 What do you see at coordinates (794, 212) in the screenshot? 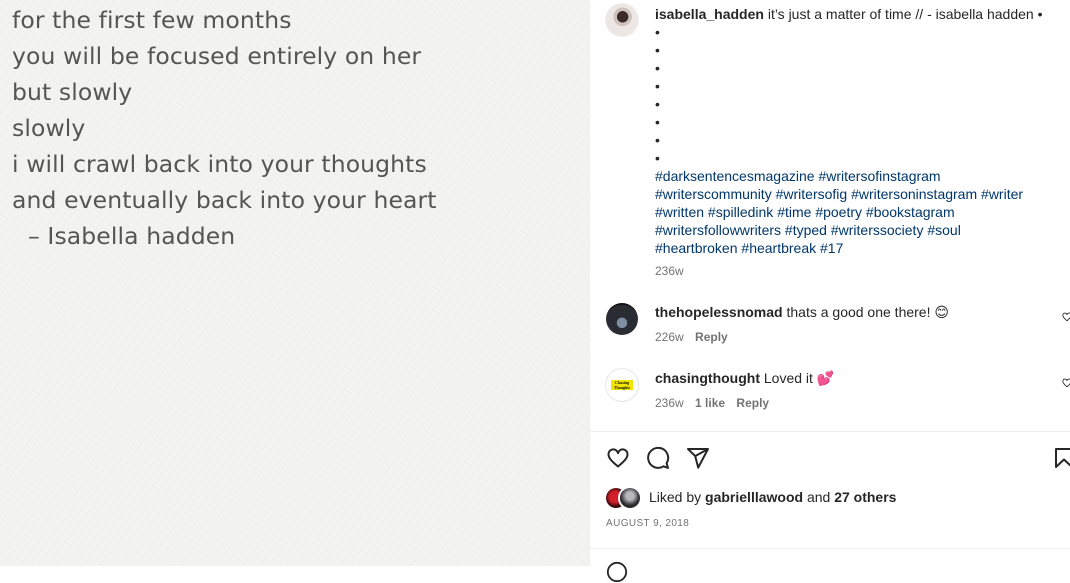
I see `hashtag-link: #time` at bounding box center [794, 212].